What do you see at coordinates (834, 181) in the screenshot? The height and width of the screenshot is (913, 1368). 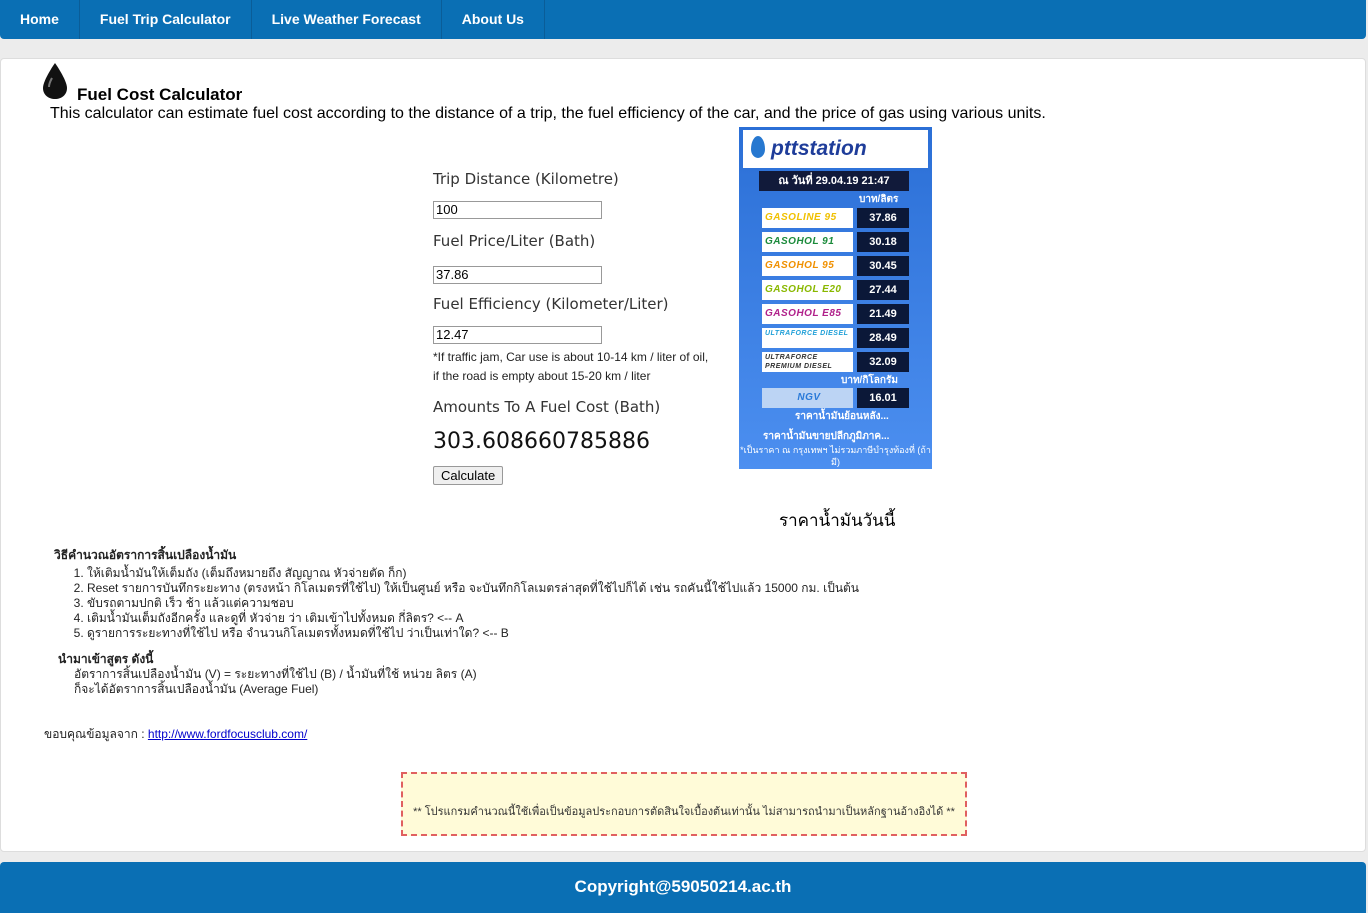 I see `ptt-date: ณ วันที่ 29.04.19 21:47` at bounding box center [834, 181].